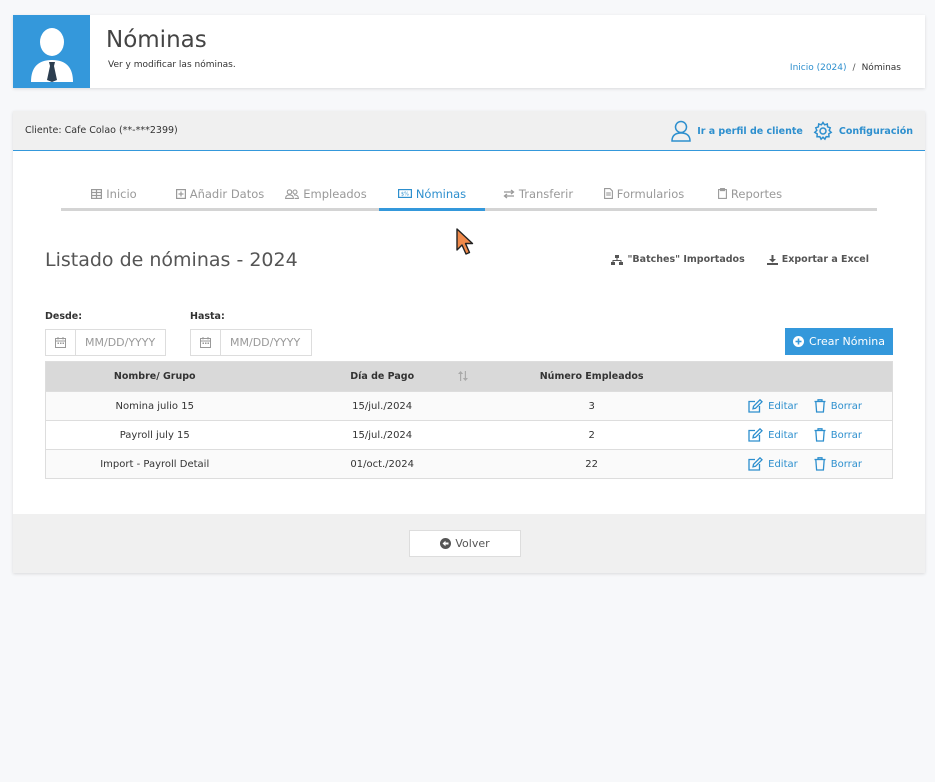 The height and width of the screenshot is (782, 935). I want to click on export-excel-label: Exportar a Excel, so click(825, 259).